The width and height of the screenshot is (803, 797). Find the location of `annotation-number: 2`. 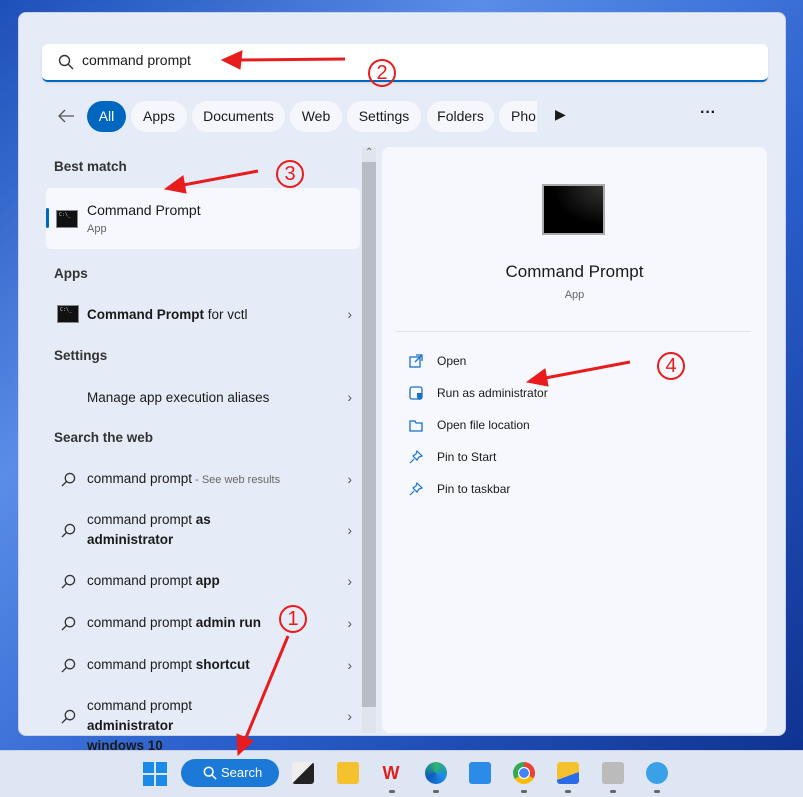

annotation-number: 2 is located at coordinates (382, 73).